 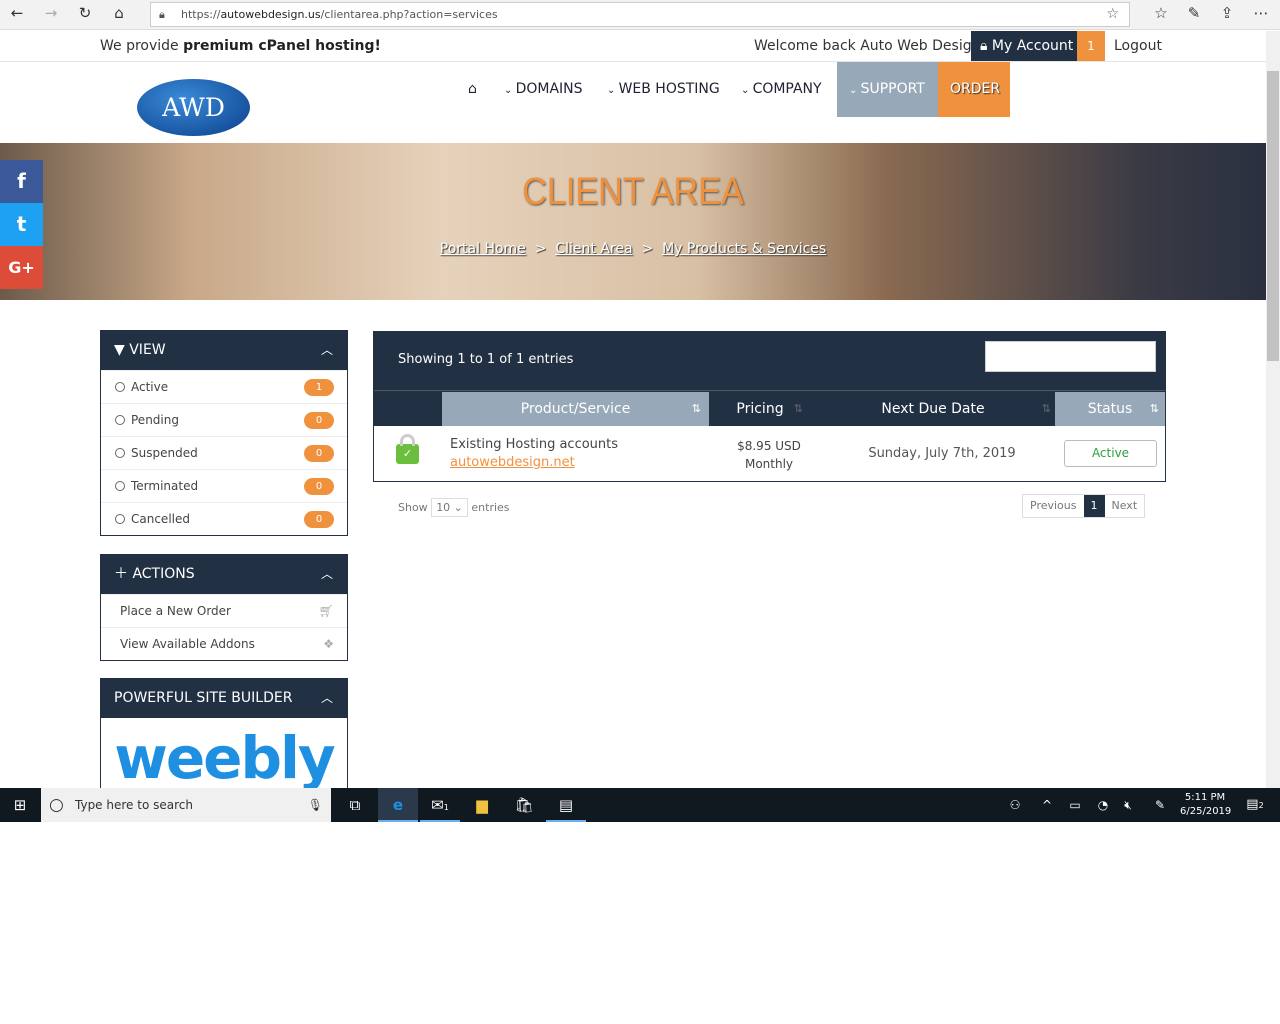 I want to click on facebook-icon: f, so click(x=21, y=181).